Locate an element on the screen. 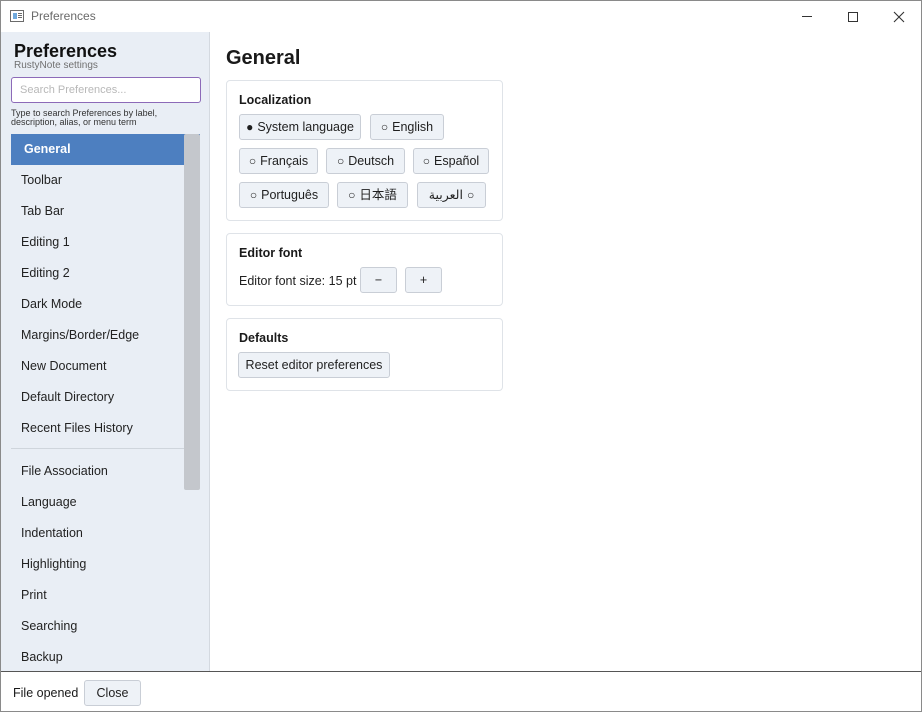 The image size is (922, 712). sidebar-item-tab-bar: Tab Bar is located at coordinates (97, 211).